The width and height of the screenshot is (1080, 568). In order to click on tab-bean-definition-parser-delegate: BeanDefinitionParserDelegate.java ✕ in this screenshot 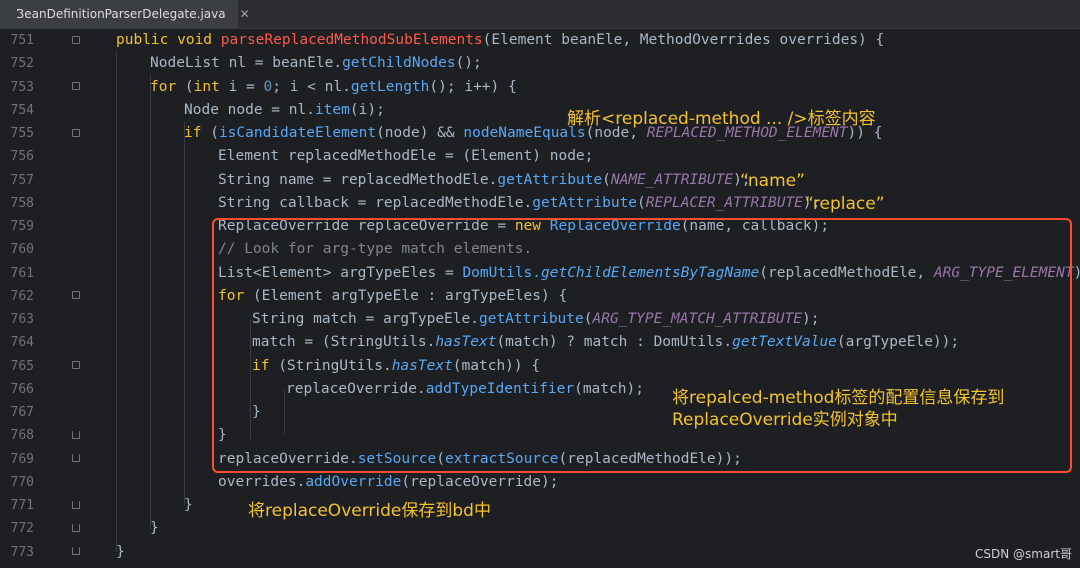, I will do `click(125, 14)`.